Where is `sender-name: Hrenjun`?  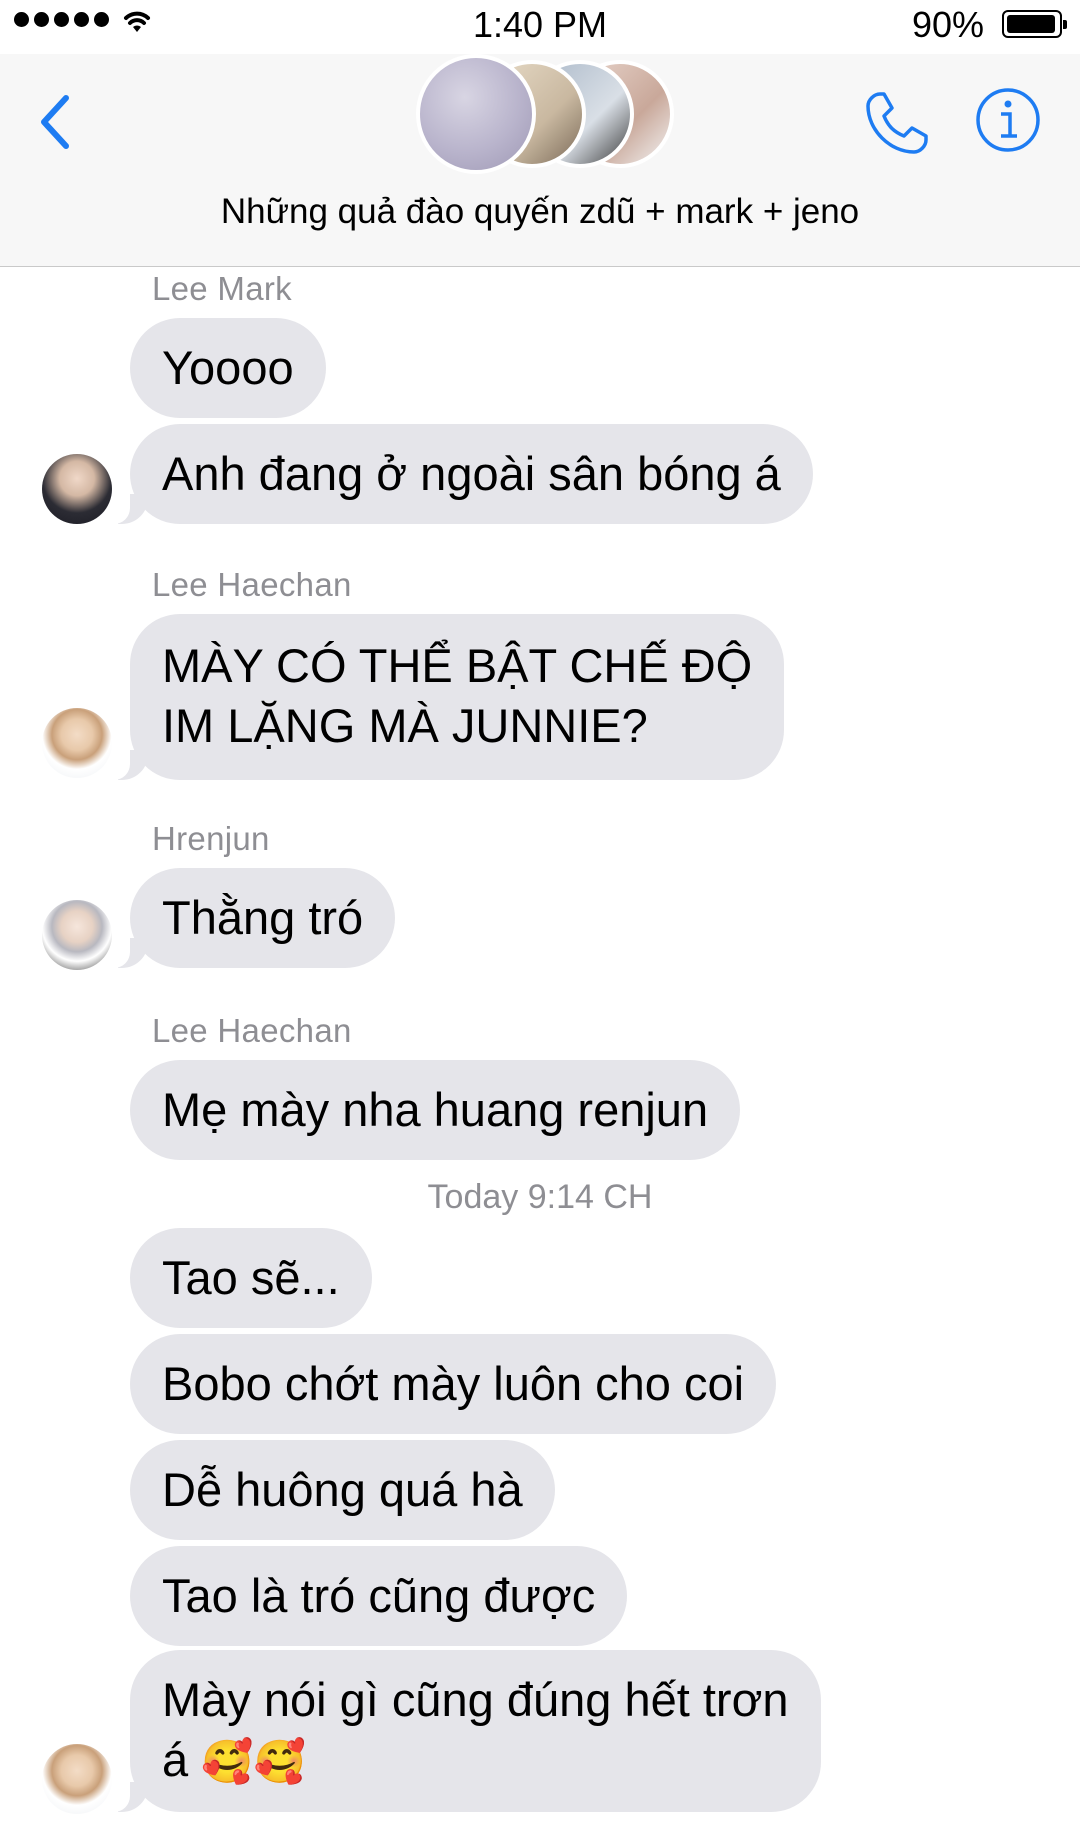 sender-name: Hrenjun is located at coordinates (211, 838).